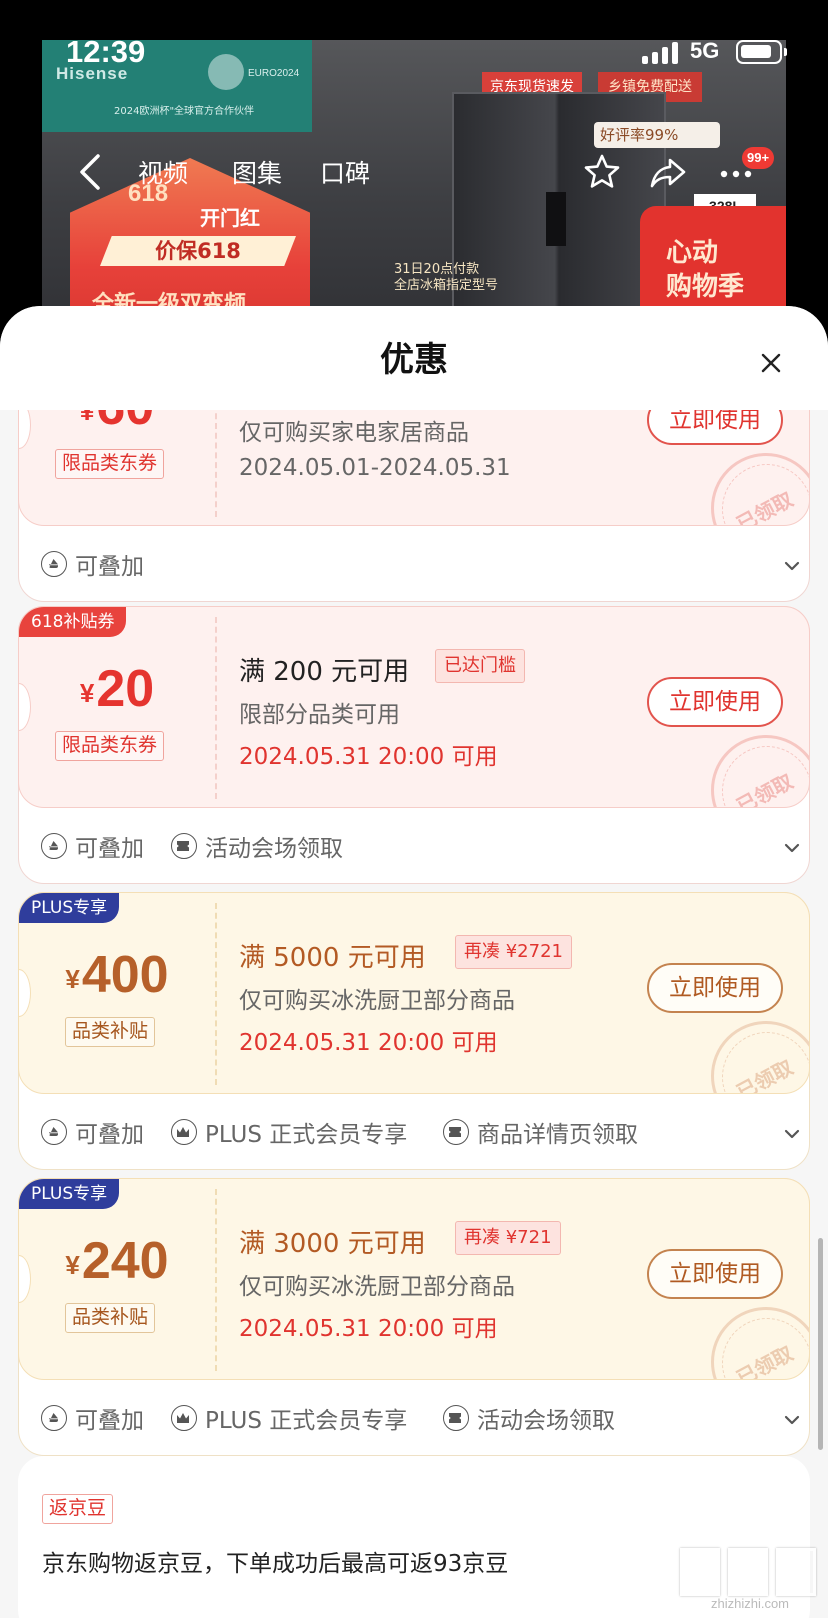  Describe the element at coordinates (377, 1001) in the screenshot. I see `coupon-scope: 仅可购买冰洗厨卫部分商品` at that location.